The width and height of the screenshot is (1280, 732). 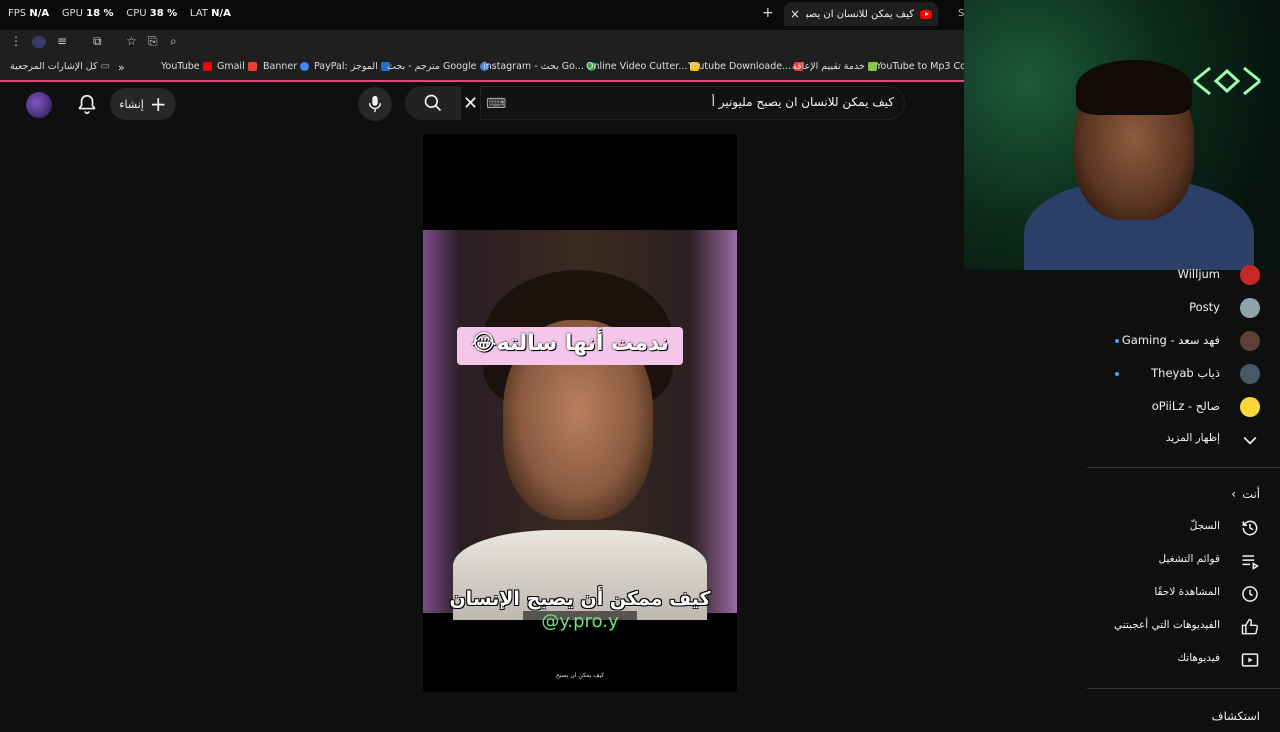 I want to click on sidebar-item-label: الفيديوهات التي أعجبتني, so click(x=1166, y=625).